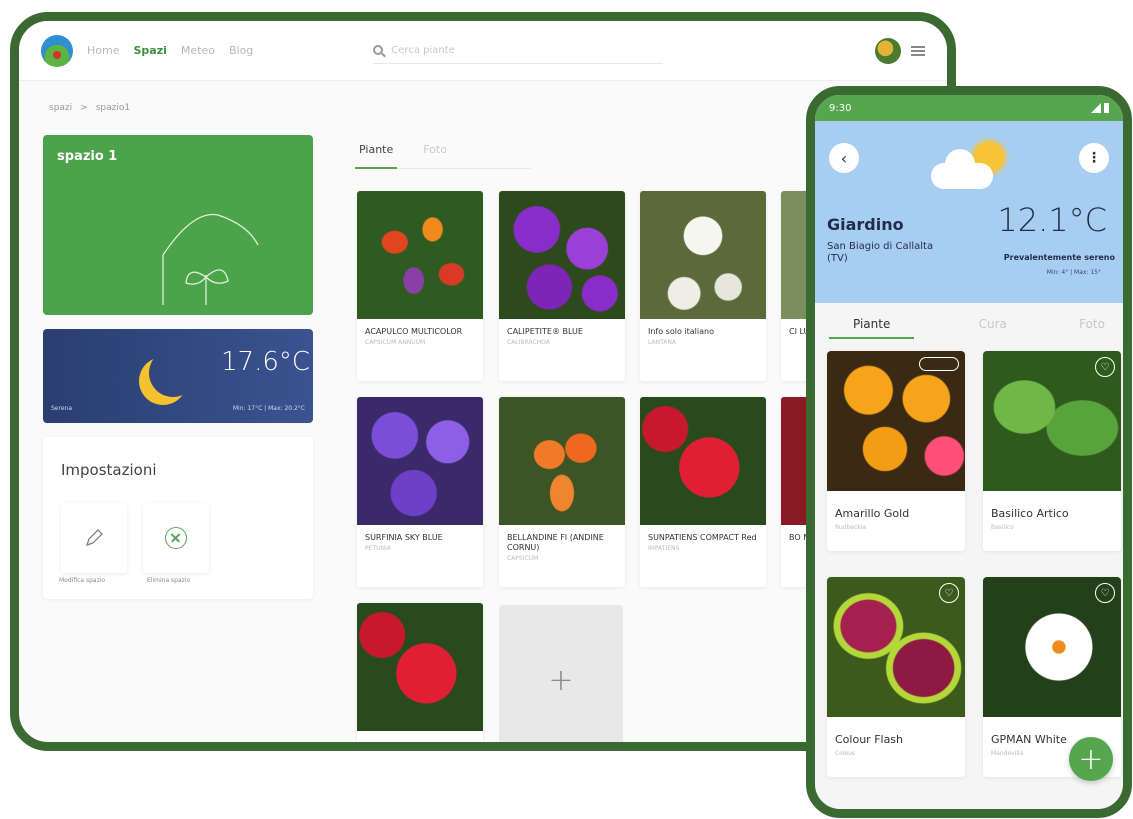 Image resolution: width=1133 pixels, height=819 pixels. Describe the element at coordinates (170, 50) in the screenshot. I see `nav-links: Home Spazi Meteo Blog` at that location.